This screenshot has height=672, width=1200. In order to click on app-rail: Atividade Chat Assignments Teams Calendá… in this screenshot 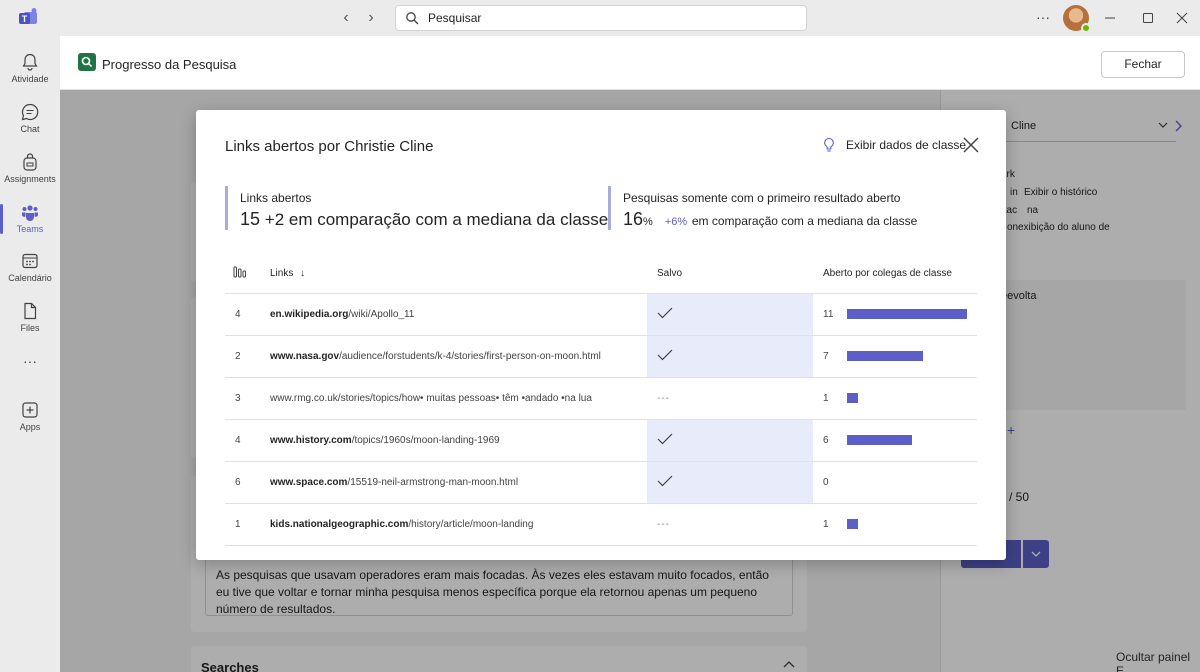, I will do `click(30, 354)`.